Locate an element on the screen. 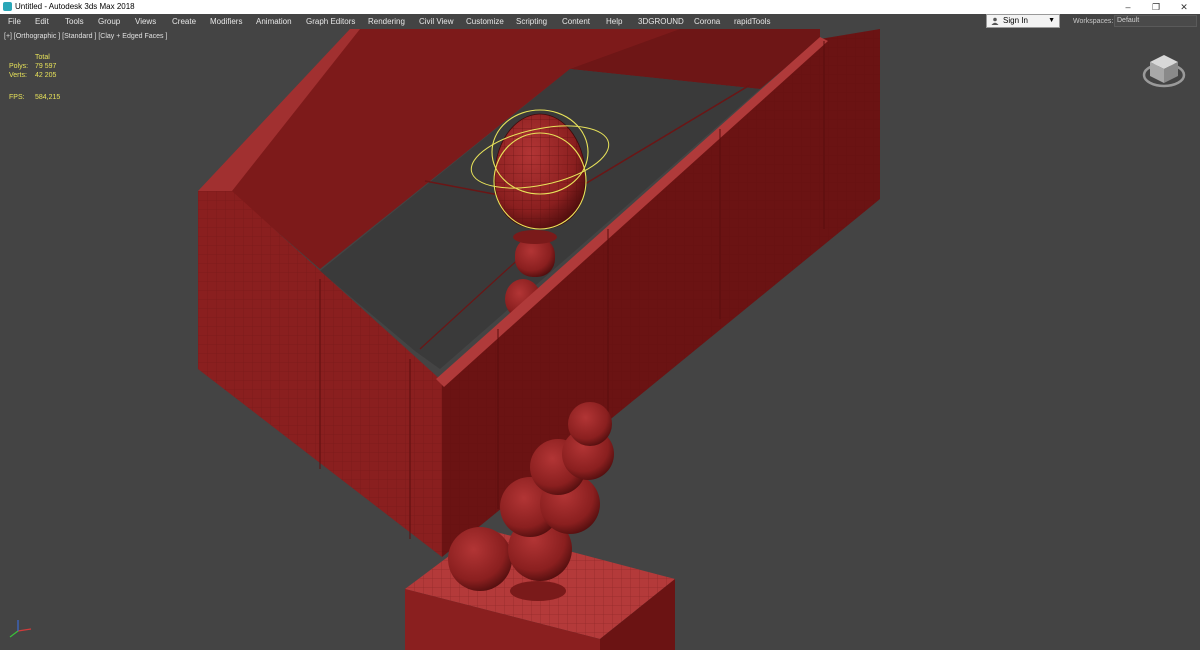 The image size is (1200, 650). workspaces-select: Default is located at coordinates (1155, 21).